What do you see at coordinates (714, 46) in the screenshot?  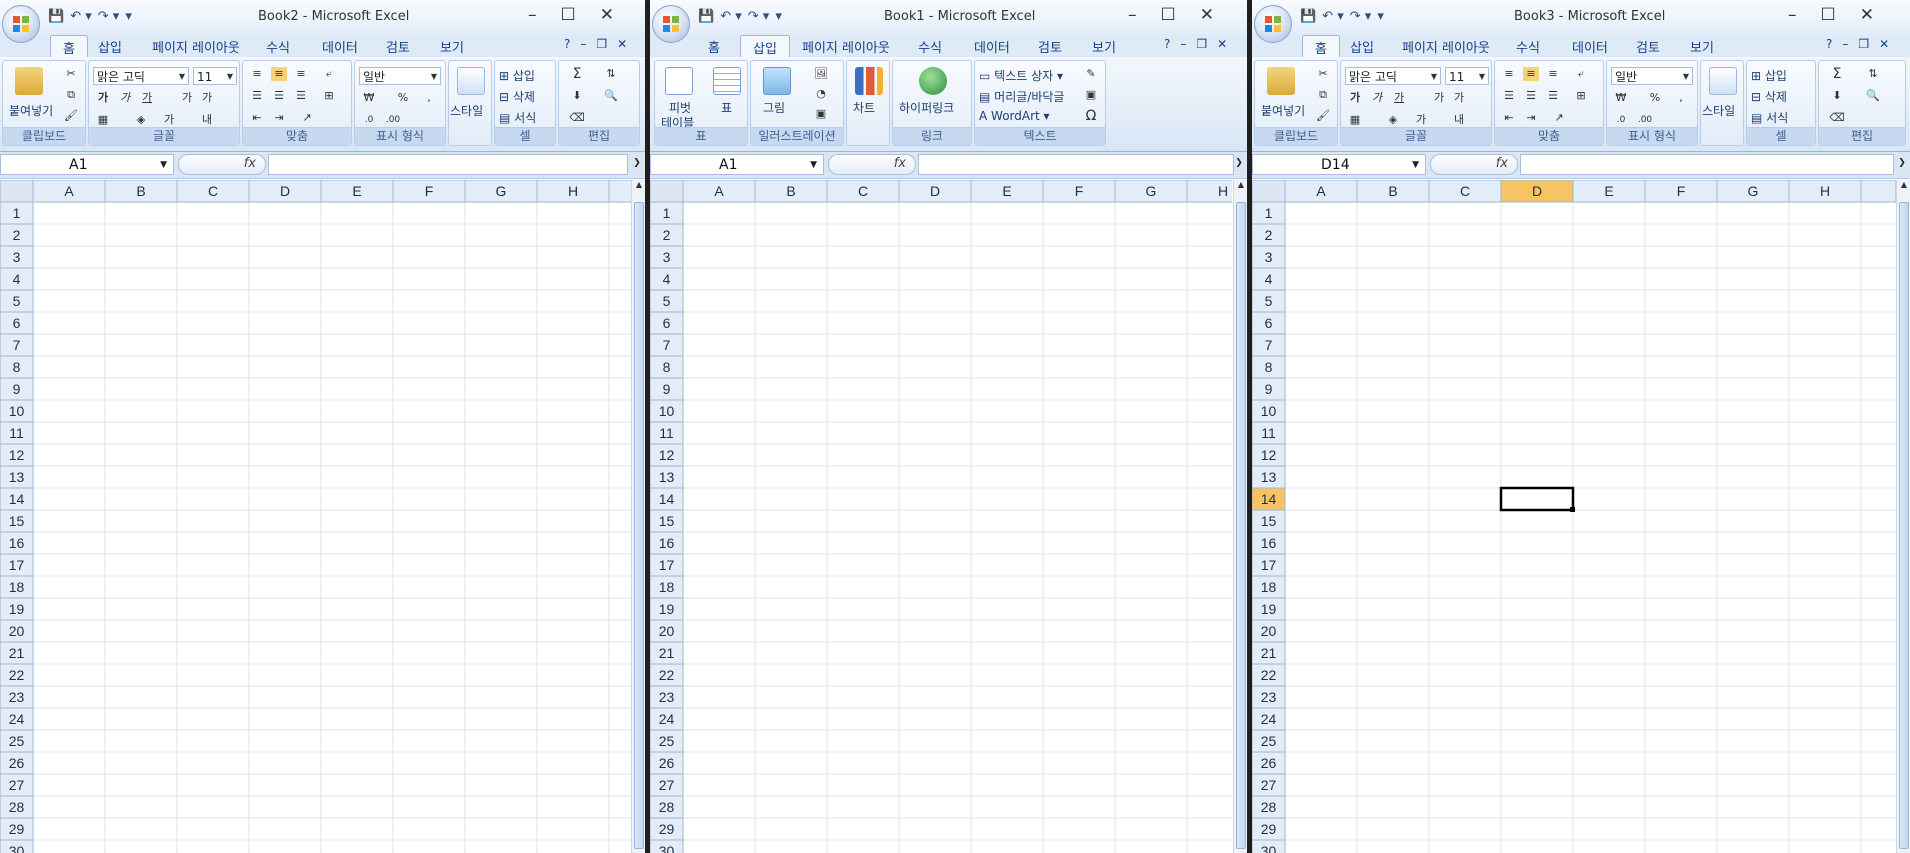 I see `tab-home: 홈` at bounding box center [714, 46].